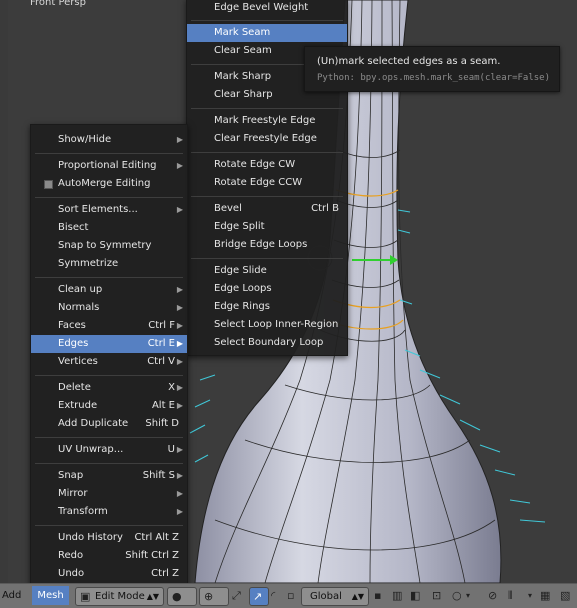  Describe the element at coordinates (267, 289) in the screenshot. I see `menu-item-edge-loops: Edge Loops` at that location.